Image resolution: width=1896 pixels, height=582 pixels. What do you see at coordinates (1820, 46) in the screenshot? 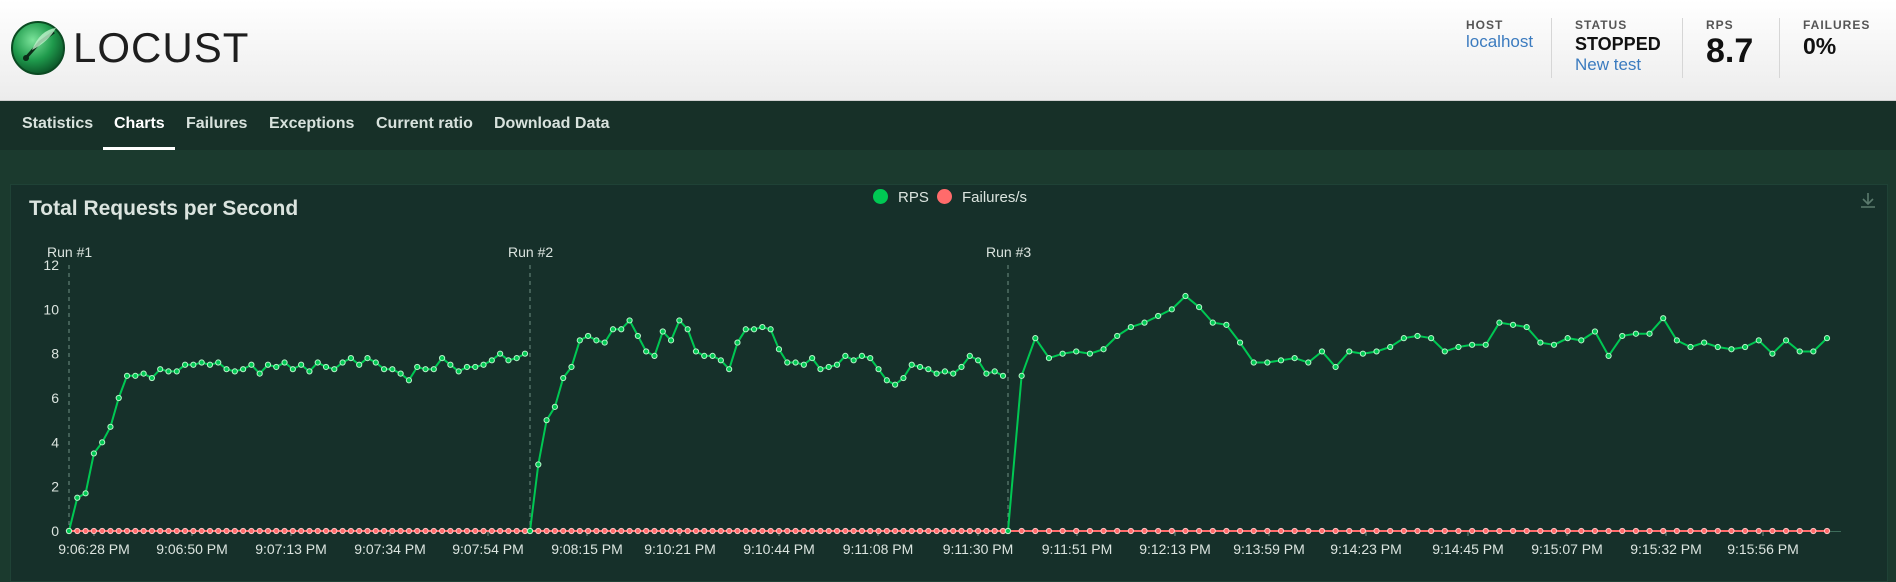
I see `failures-value: 0%` at bounding box center [1820, 46].